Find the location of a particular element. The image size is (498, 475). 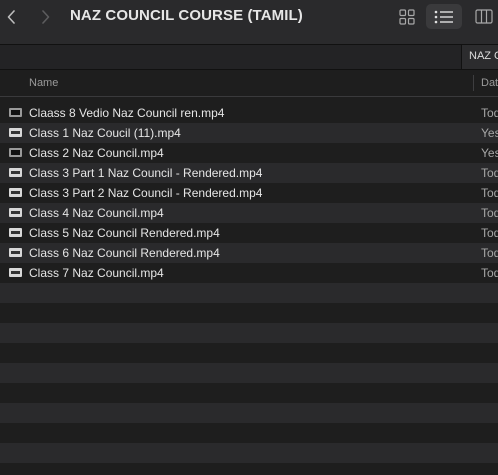

file-name: Class 7 Naz Council.mp4 is located at coordinates (96, 273).